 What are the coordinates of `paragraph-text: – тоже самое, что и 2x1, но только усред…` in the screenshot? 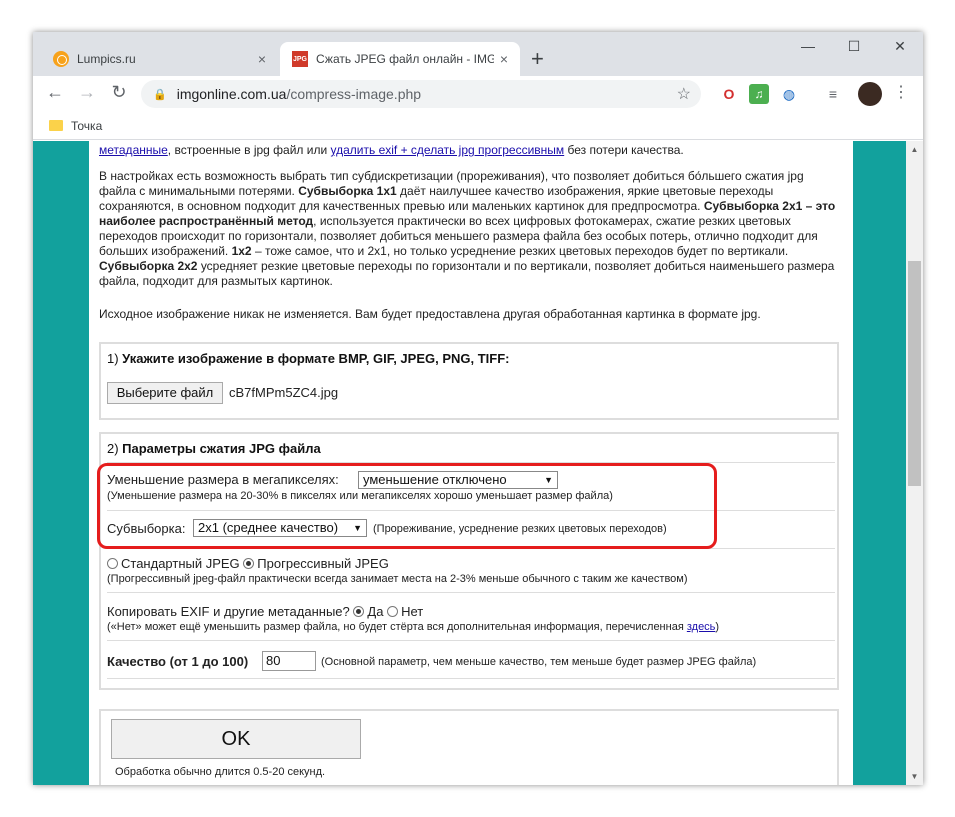 It's located at (520, 251).